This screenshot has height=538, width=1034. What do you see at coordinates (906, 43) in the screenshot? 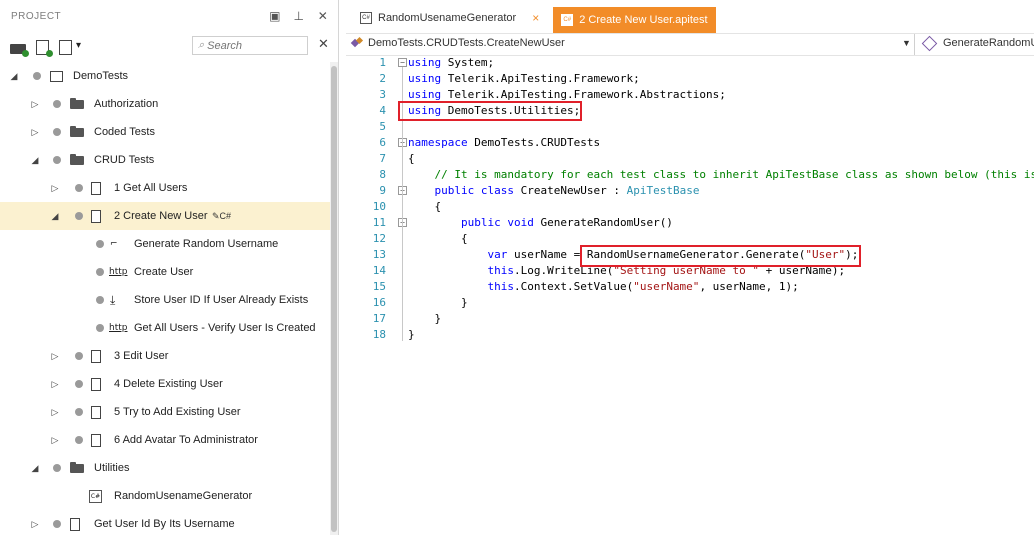
I see `chevron-down-icon: ▼` at bounding box center [906, 43].